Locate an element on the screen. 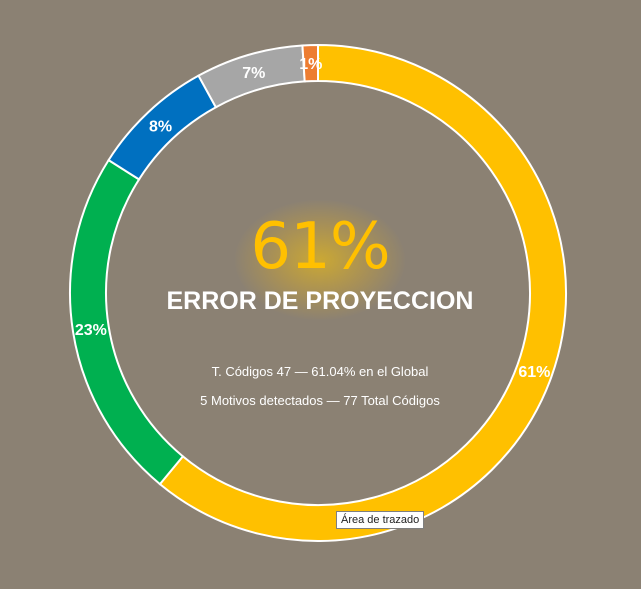 This screenshot has width=641, height=589. center-info-reasons: 5 Motivos detectados — 77 Total Códigos is located at coordinates (320, 400).